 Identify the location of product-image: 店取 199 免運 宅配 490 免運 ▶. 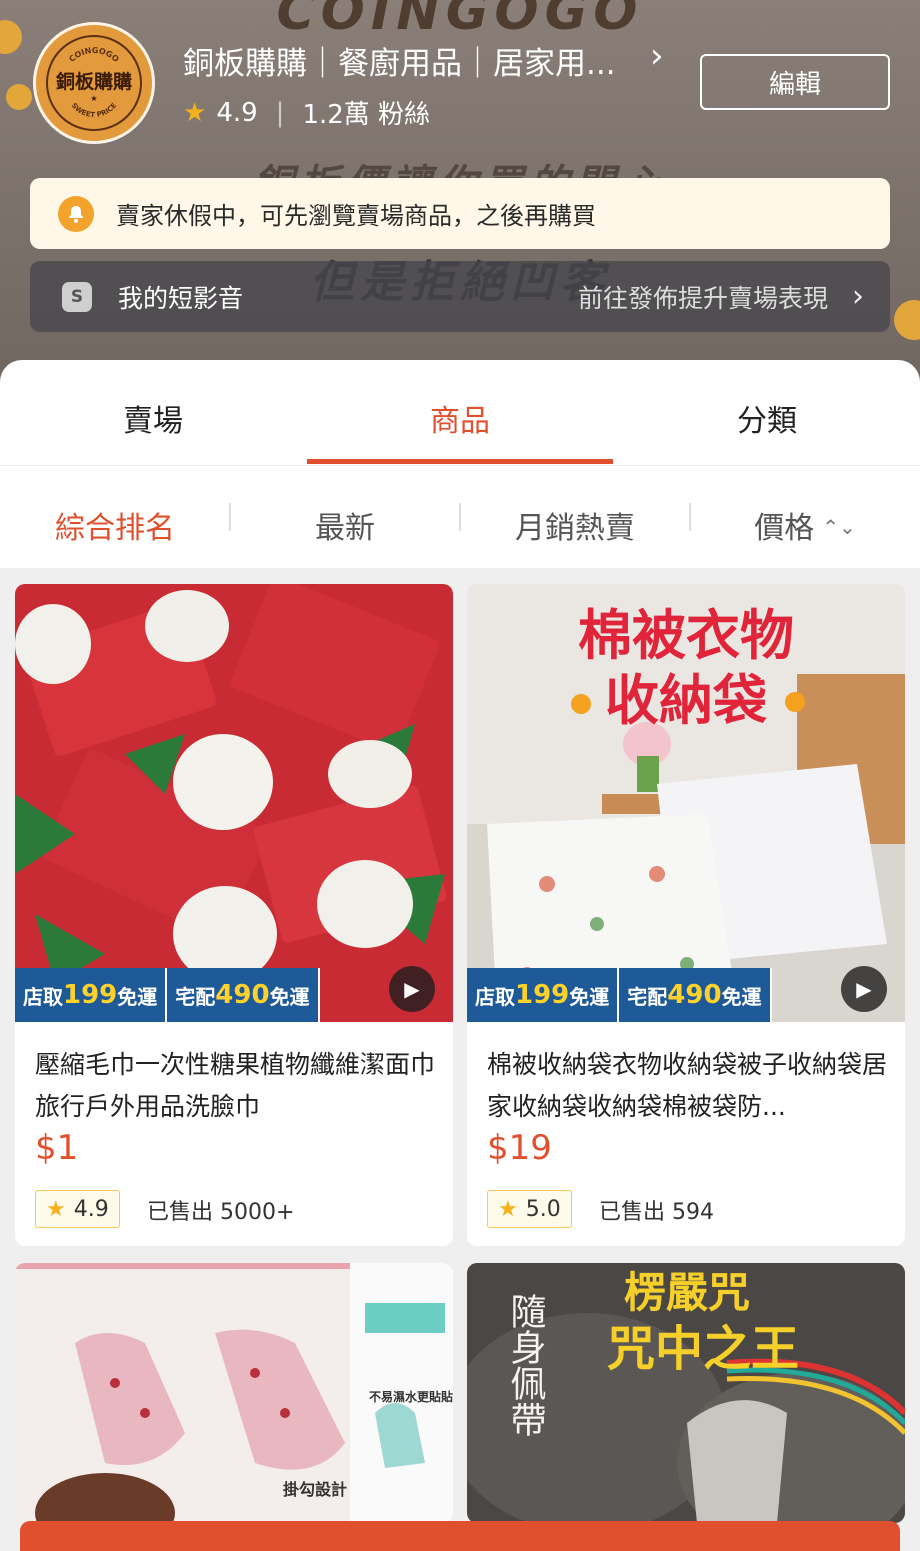
(234, 803).